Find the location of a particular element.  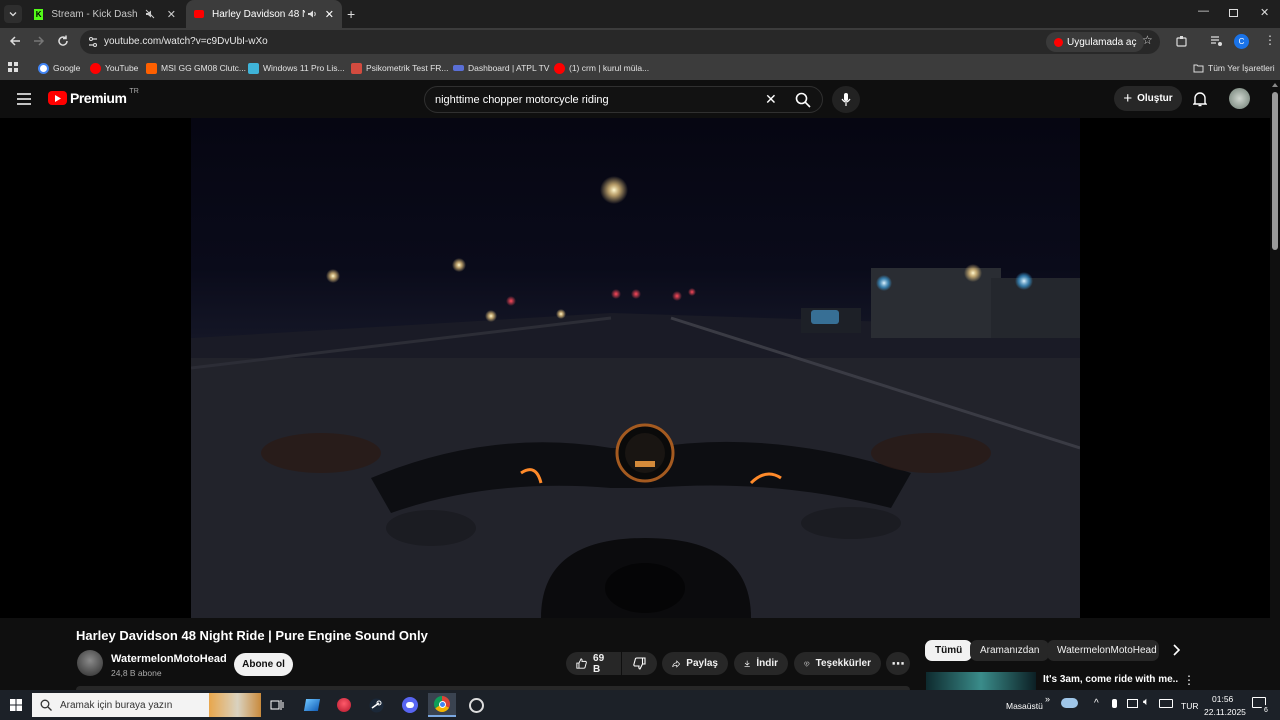

input-language: TUR is located at coordinates (1189, 706).